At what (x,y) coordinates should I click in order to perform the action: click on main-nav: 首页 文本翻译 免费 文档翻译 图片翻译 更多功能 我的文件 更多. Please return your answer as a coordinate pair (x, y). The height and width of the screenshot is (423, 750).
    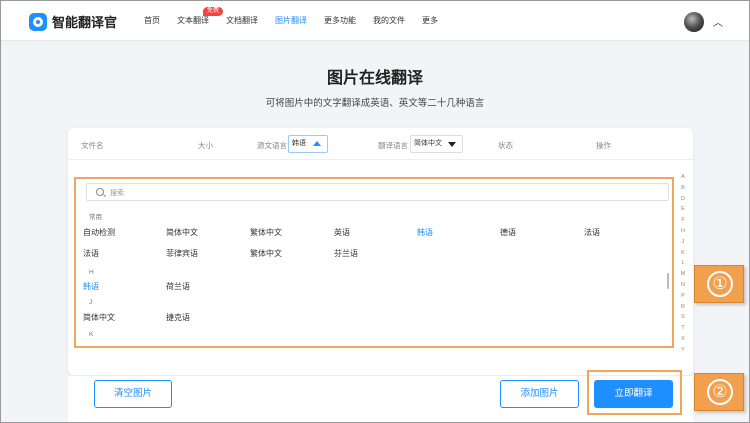
    Looking at the image, I should click on (299, 21).